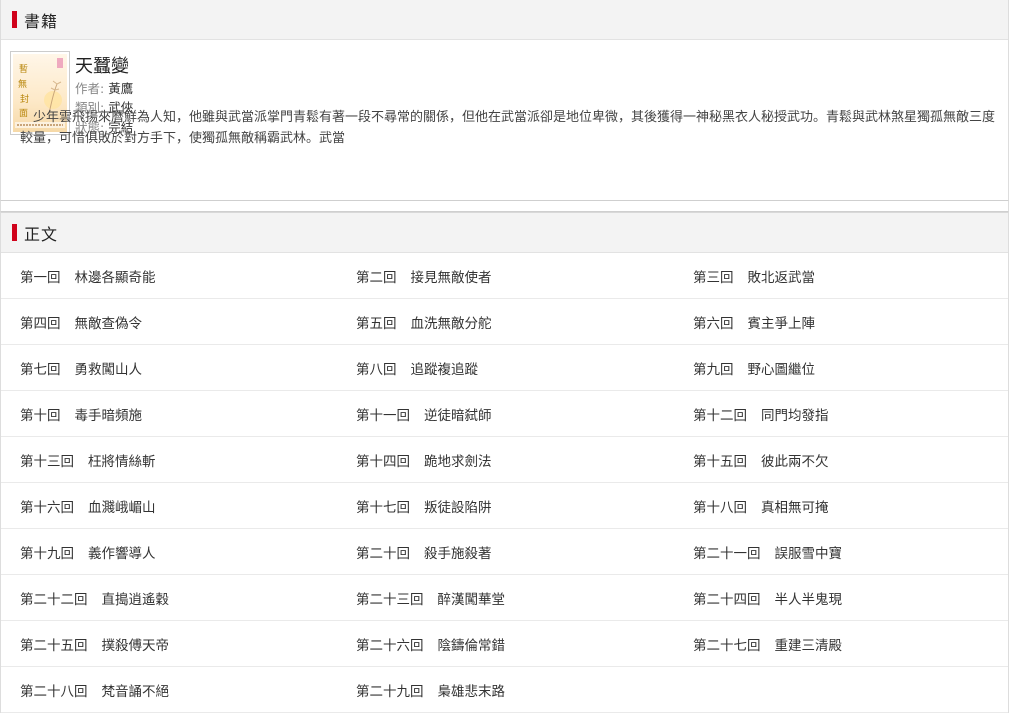 This screenshot has width=1011, height=718. I want to click on chapter-number: 第三回, so click(713, 277).